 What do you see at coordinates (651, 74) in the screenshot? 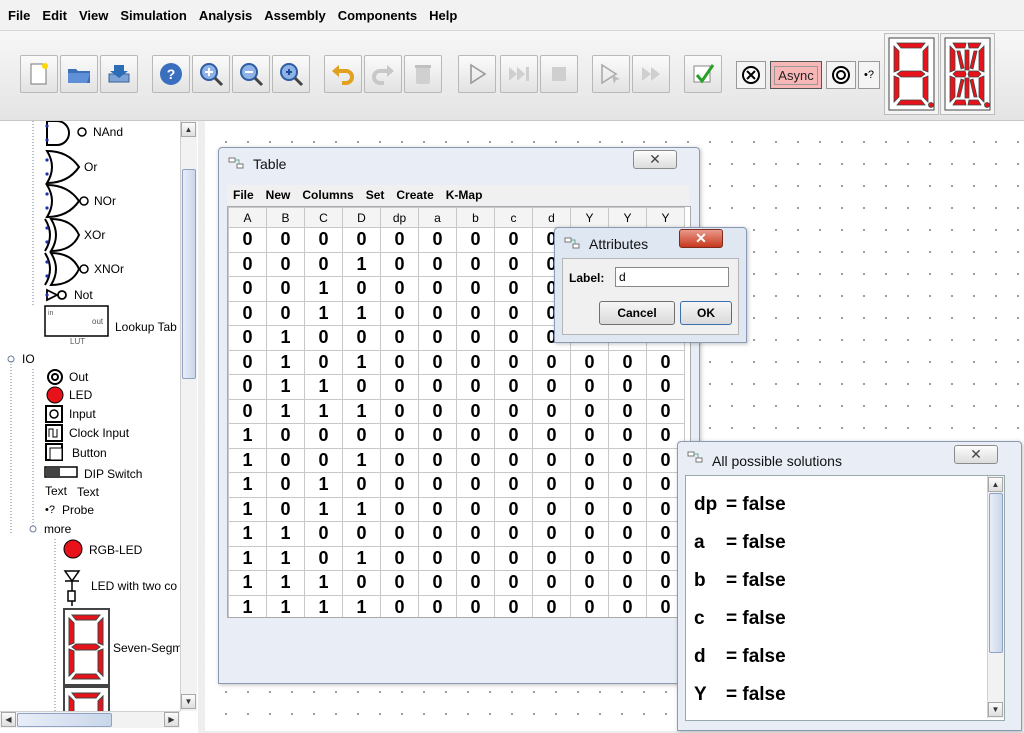
I see `run-to-break-button` at bounding box center [651, 74].